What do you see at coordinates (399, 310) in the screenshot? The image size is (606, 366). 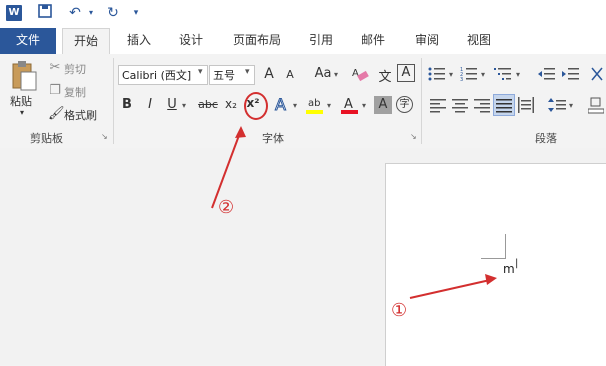 I see `step-1-marker: ①` at bounding box center [399, 310].